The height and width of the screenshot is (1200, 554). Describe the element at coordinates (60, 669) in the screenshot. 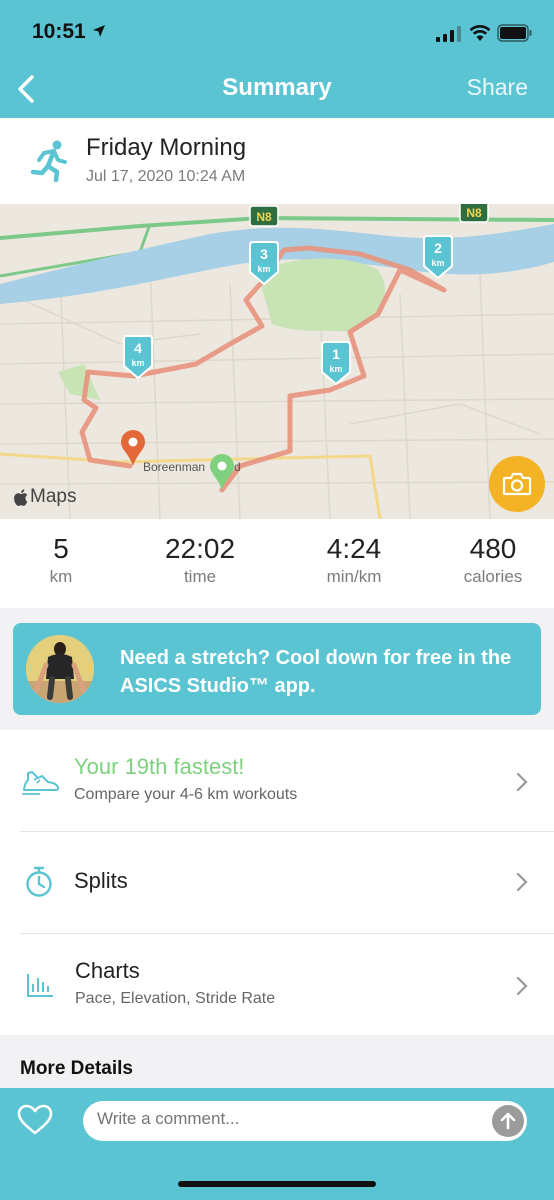

I see `promo-stretch-image` at that location.